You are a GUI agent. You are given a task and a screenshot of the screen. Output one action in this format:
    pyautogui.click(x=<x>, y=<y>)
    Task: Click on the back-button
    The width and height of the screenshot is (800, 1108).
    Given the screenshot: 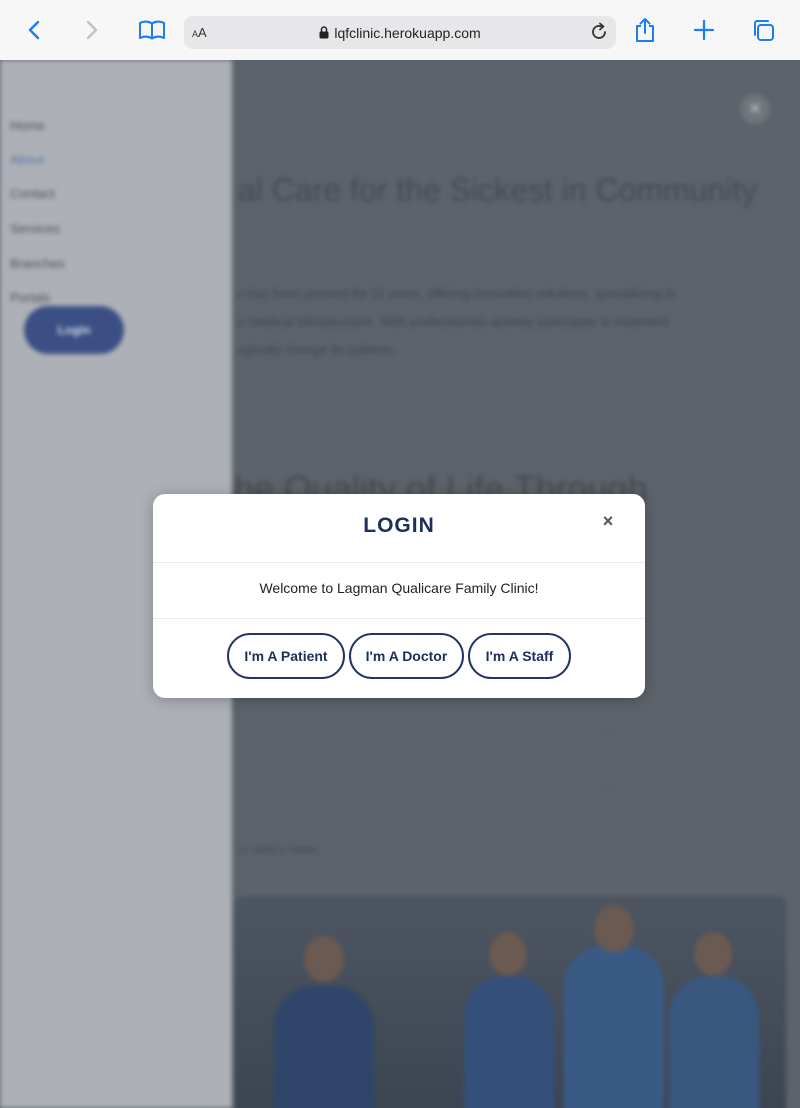 What is the action you would take?
    pyautogui.click(x=34, y=30)
    